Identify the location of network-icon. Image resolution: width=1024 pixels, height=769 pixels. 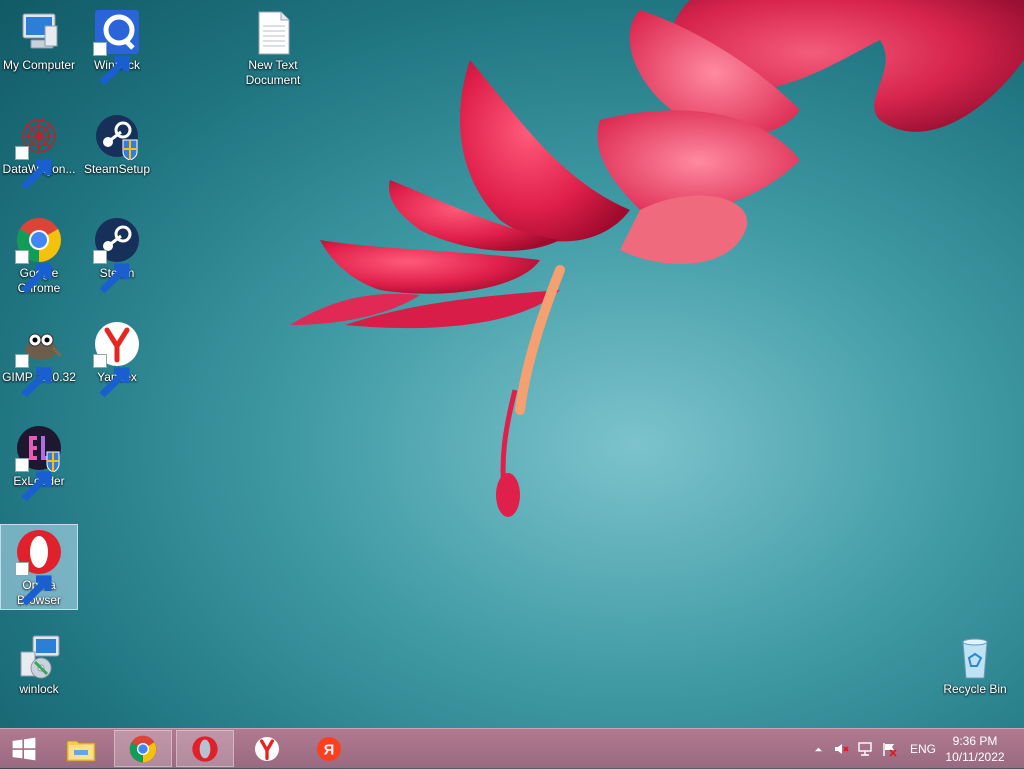
(865, 749).